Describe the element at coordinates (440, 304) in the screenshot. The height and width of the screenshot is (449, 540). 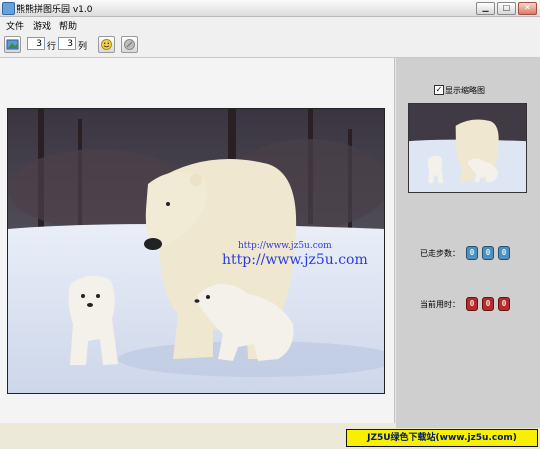
I see `time-label: 当前用时：` at that location.